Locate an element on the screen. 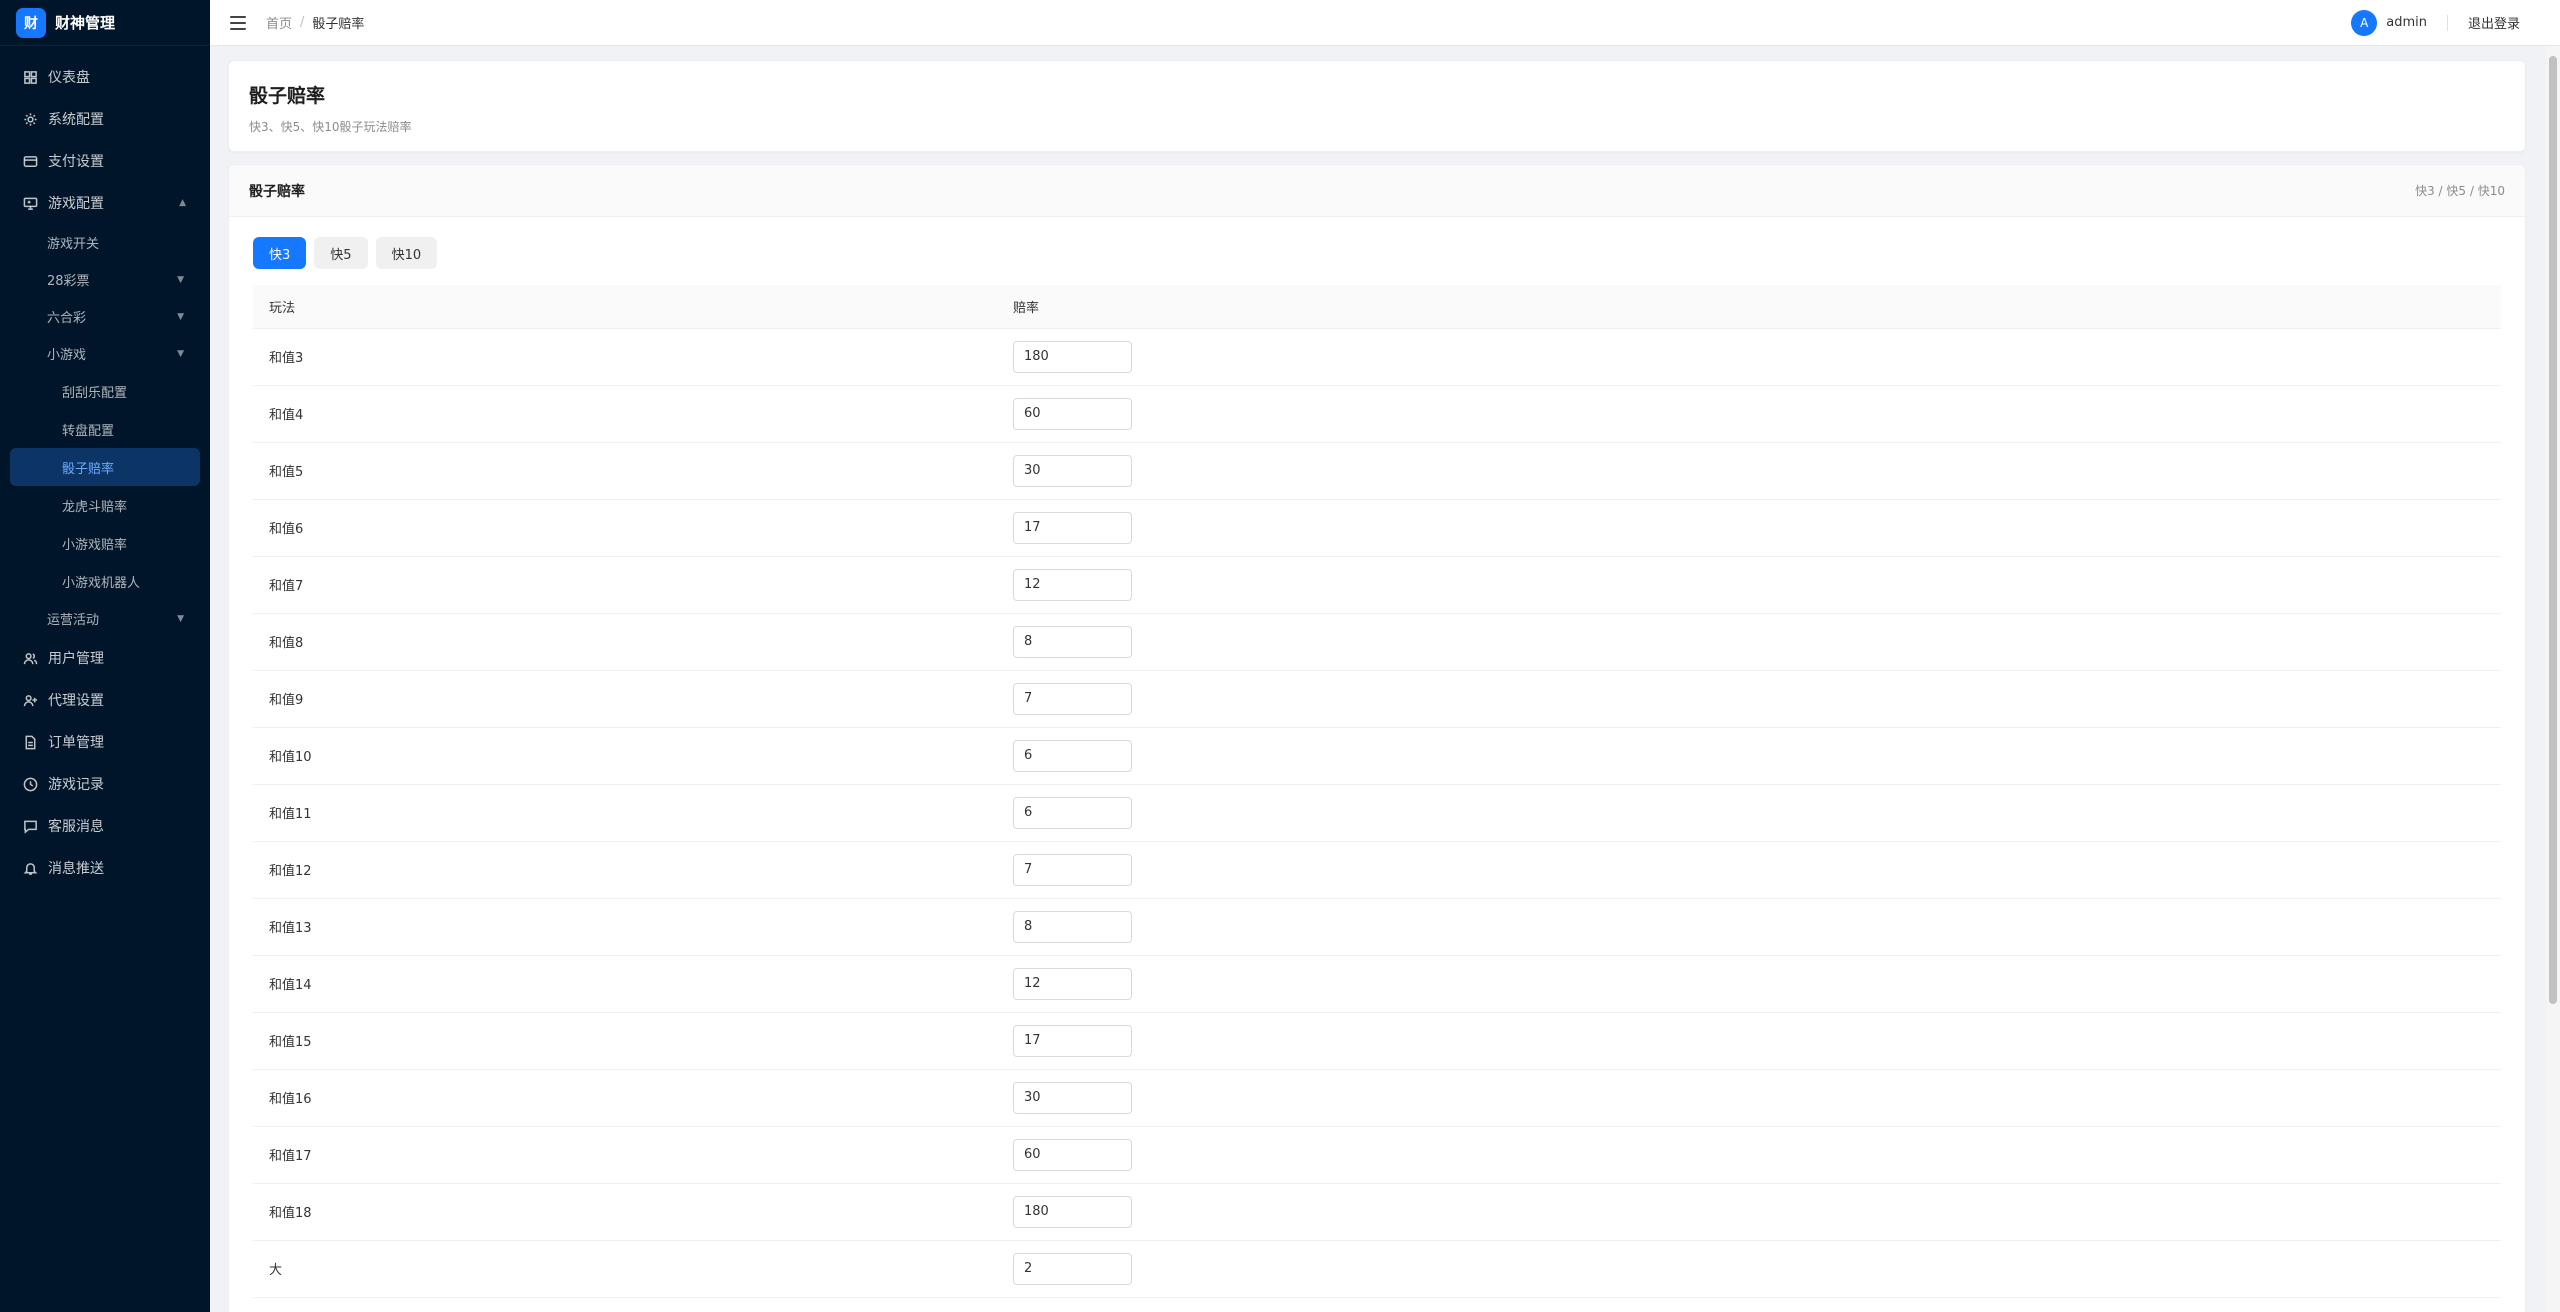  brand-name: 财神管理 is located at coordinates (85, 23).